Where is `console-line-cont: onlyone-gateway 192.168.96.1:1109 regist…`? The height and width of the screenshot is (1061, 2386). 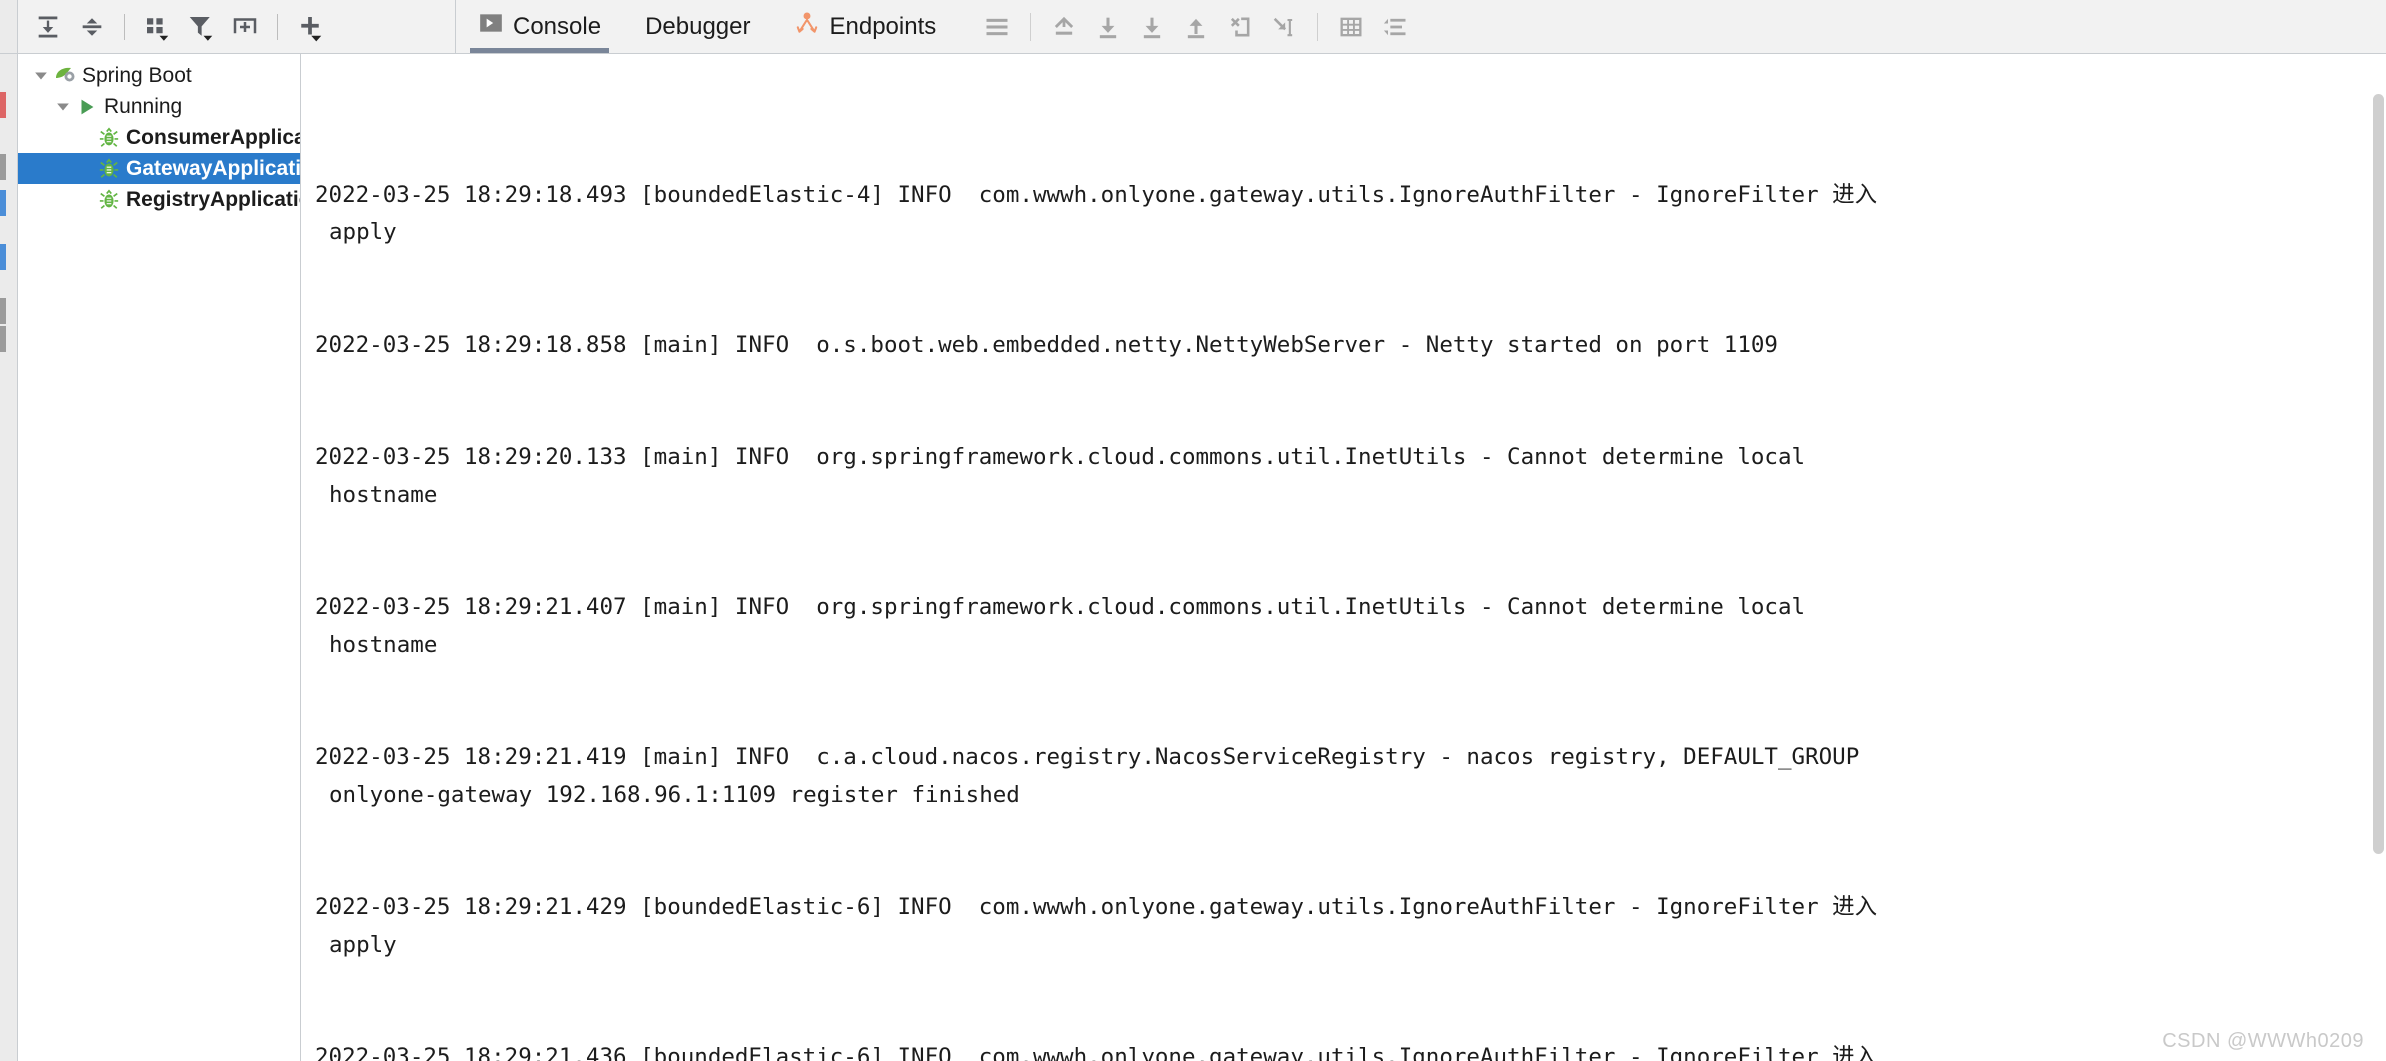
console-line-cont: onlyone-gateway 192.168.96.1:1109 regist… is located at coordinates (674, 794).